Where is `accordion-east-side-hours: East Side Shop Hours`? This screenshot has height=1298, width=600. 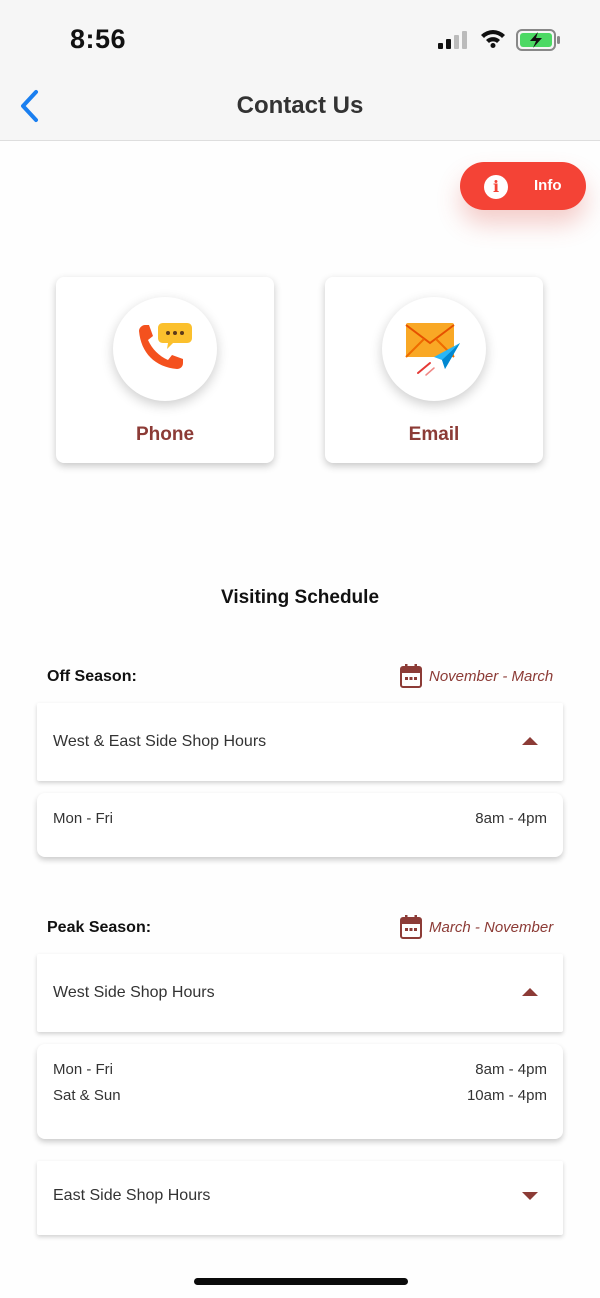
accordion-east-side-hours: East Side Shop Hours is located at coordinates (300, 1198).